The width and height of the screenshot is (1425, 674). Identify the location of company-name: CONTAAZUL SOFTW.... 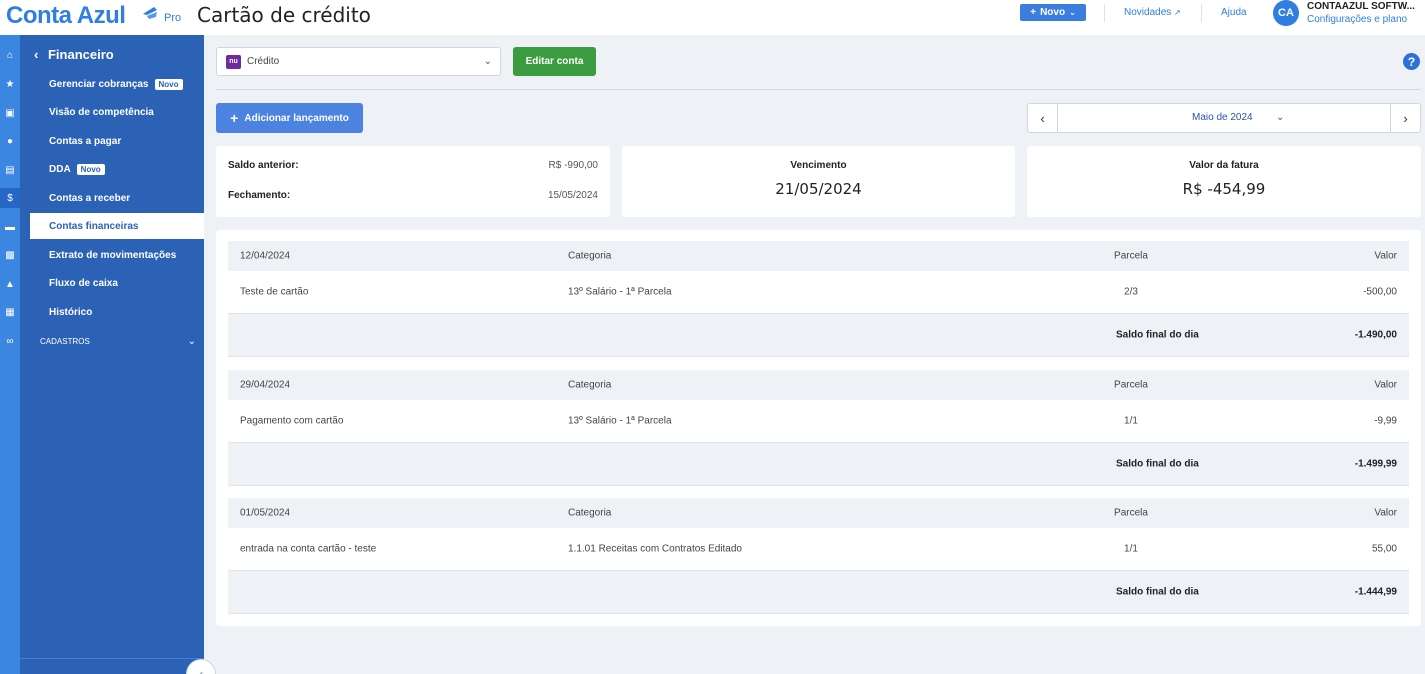
(1361, 6).